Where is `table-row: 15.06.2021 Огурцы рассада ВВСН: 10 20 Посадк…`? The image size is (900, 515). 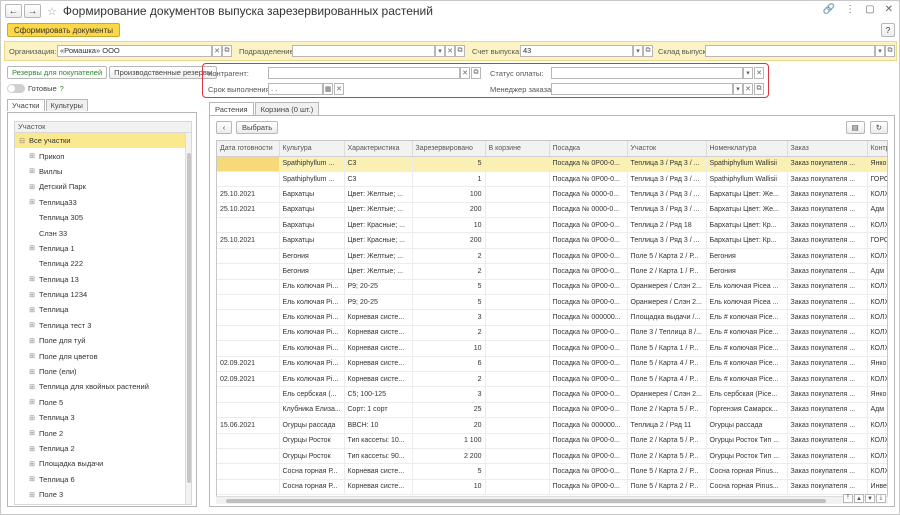 table-row: 15.06.2021 Огурцы рассада ВВСН: 10 20 Посадк… is located at coordinates (552, 425).